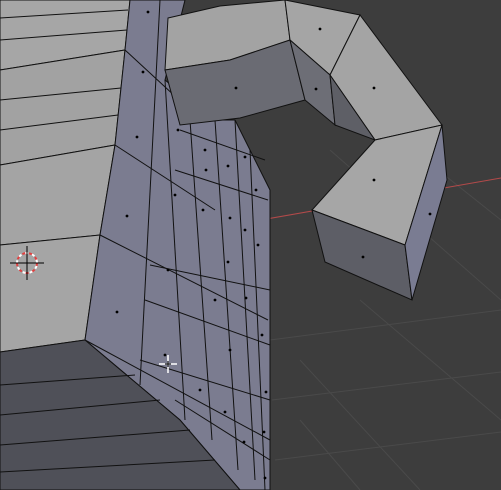 The height and width of the screenshot is (490, 501). What do you see at coordinates (27, 263) in the screenshot?
I see `3d-cursor-icon` at bounding box center [27, 263].